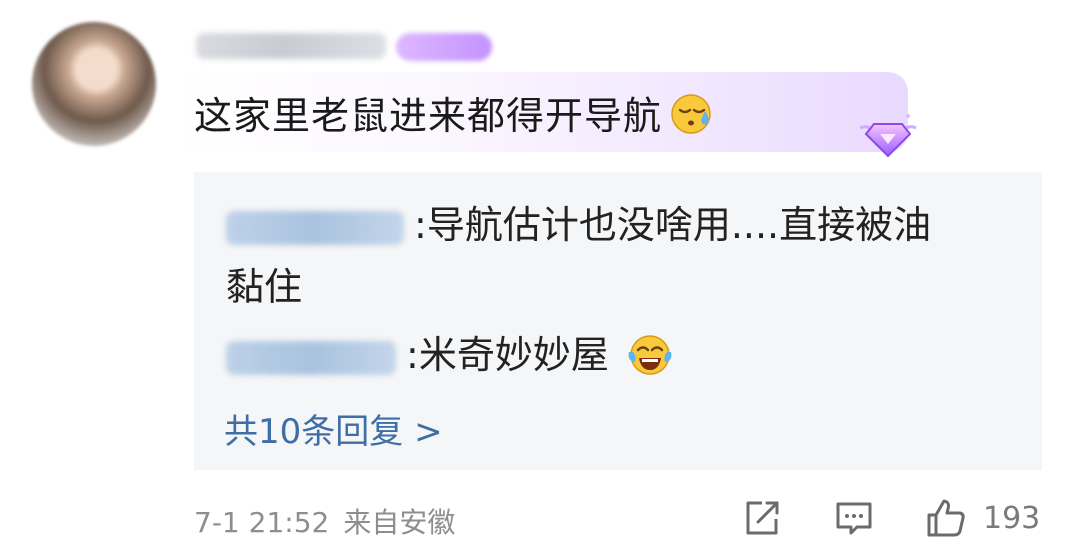  I want to click on diamond-badge-icon, so click(888, 136).